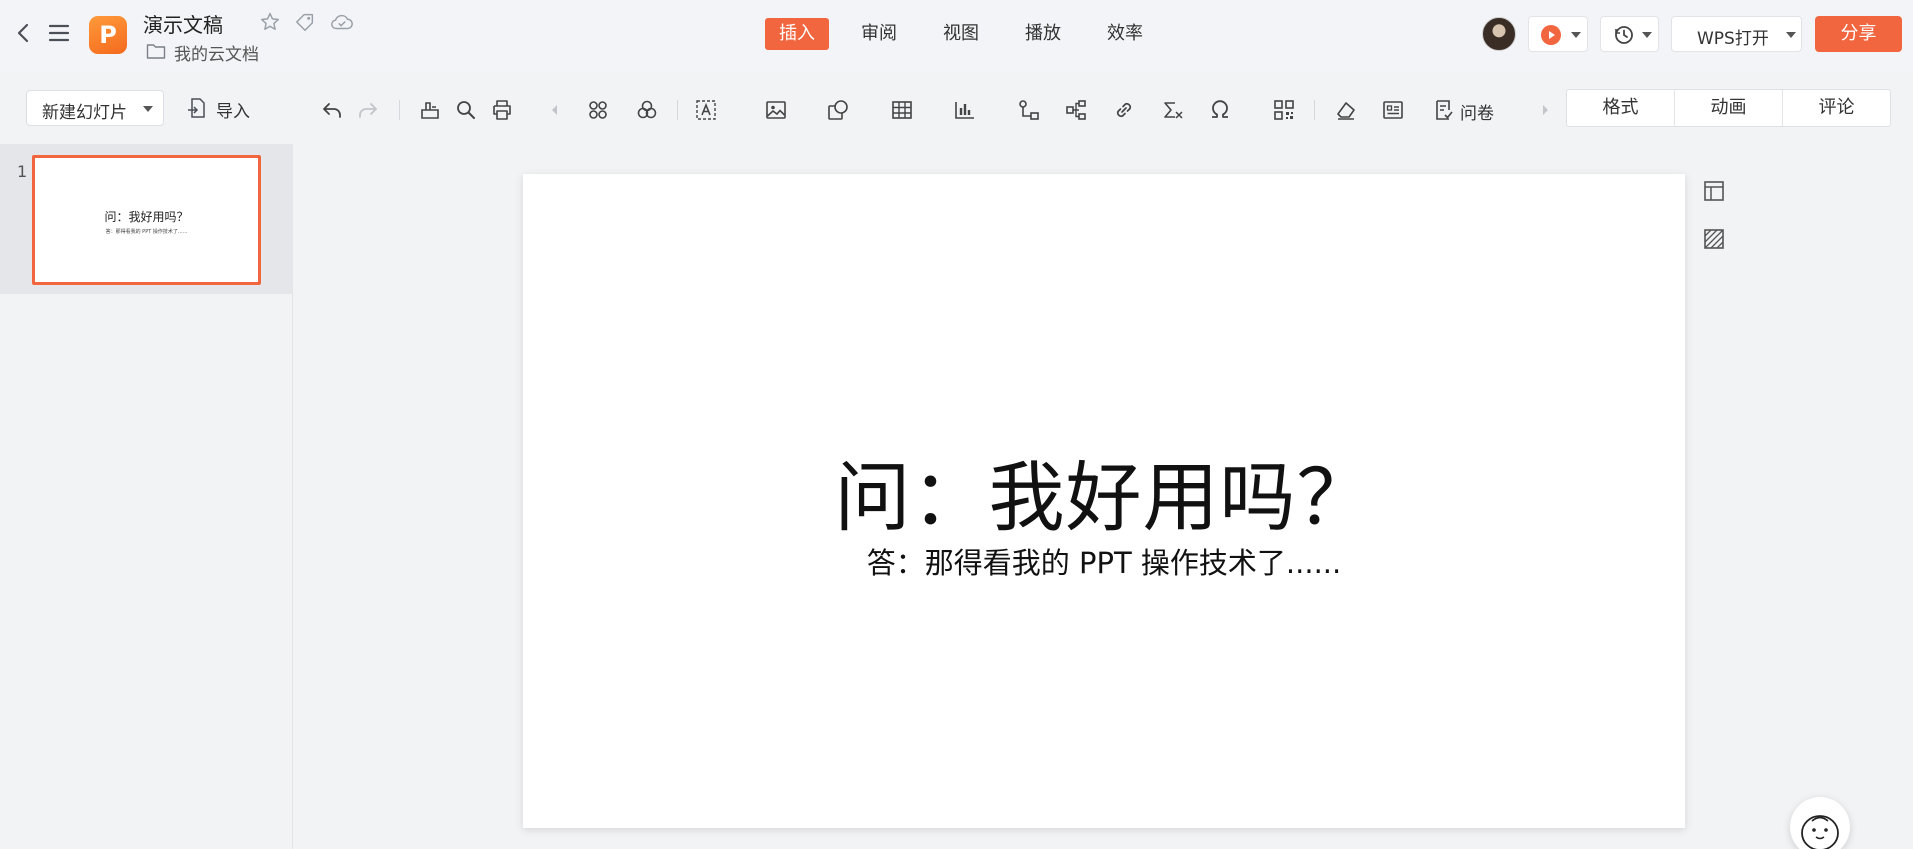 This screenshot has height=849, width=1913. Describe the element at coordinates (233, 112) in the screenshot. I see `import-label: 导入` at that location.